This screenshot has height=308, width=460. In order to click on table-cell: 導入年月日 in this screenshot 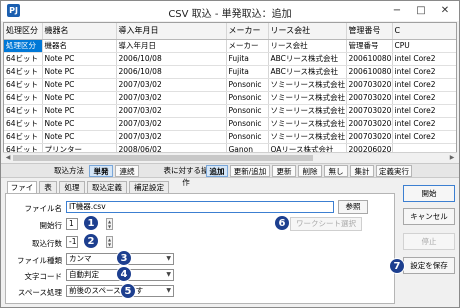, I will do `click(171, 46)`.